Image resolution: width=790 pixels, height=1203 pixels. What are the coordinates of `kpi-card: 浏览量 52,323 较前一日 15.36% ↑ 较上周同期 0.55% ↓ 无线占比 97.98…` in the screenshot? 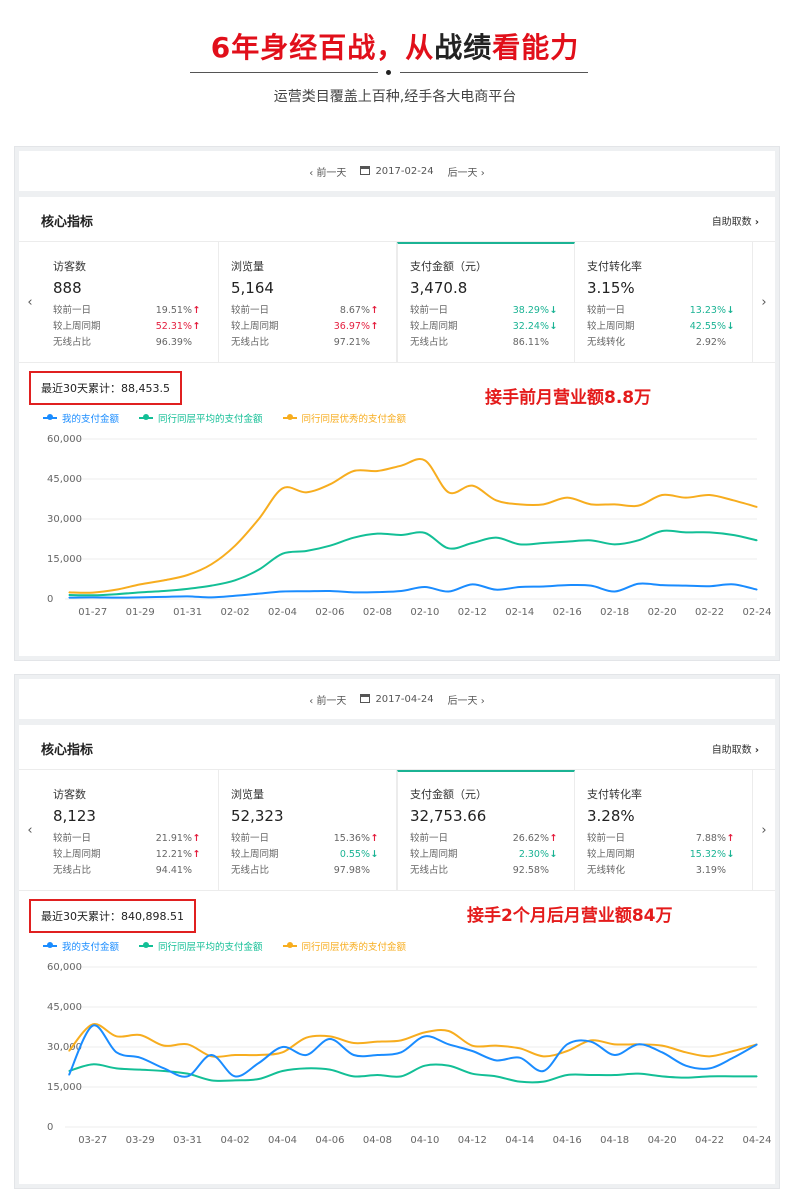 It's located at (308, 830).